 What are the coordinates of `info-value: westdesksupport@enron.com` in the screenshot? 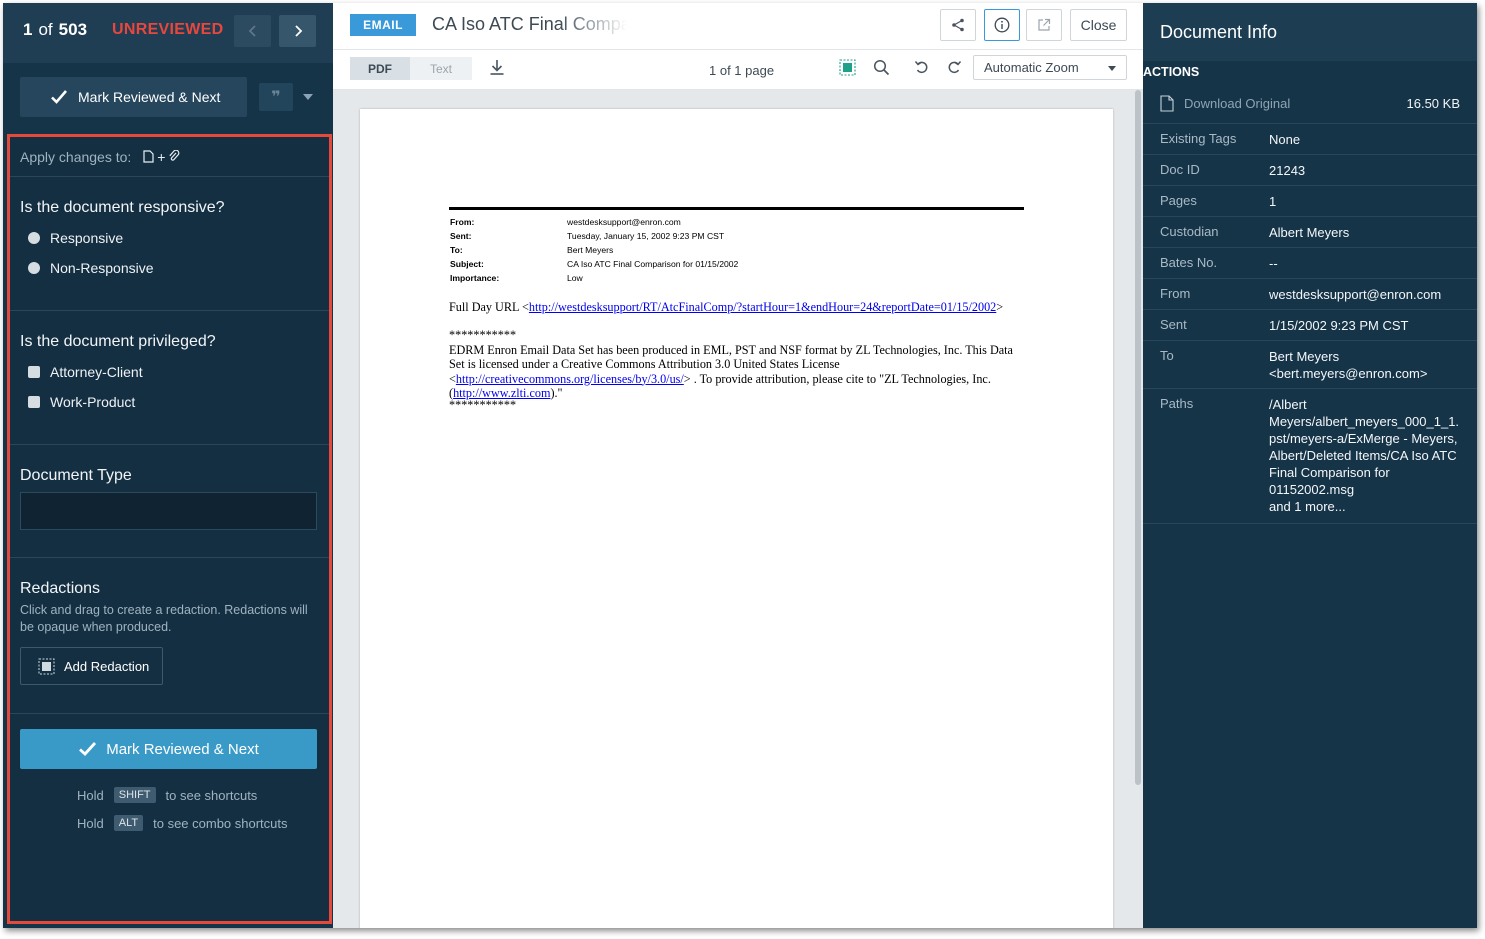 It's located at (1366, 294).